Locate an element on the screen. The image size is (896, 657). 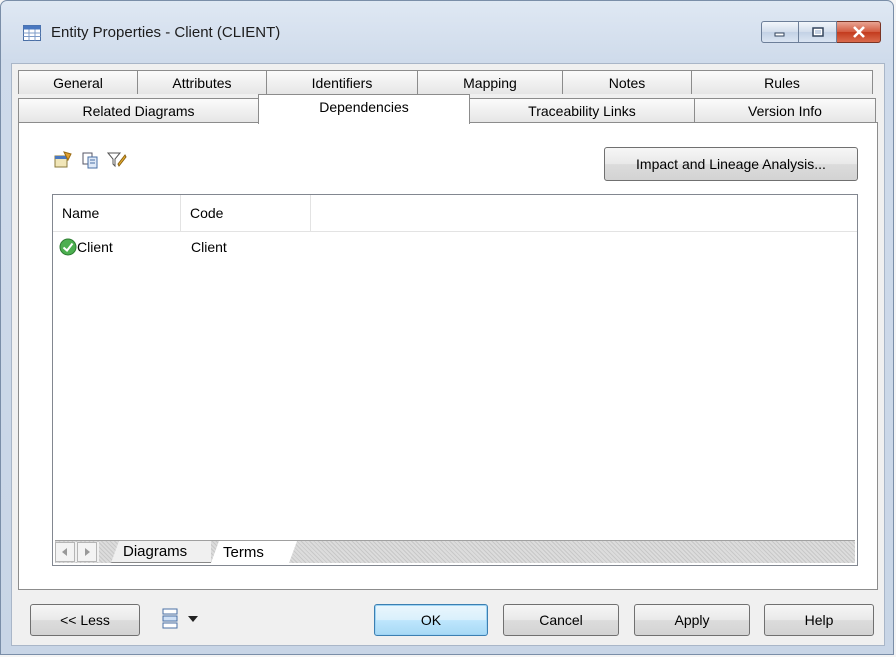
list-layout-icon is located at coordinates (170, 618).